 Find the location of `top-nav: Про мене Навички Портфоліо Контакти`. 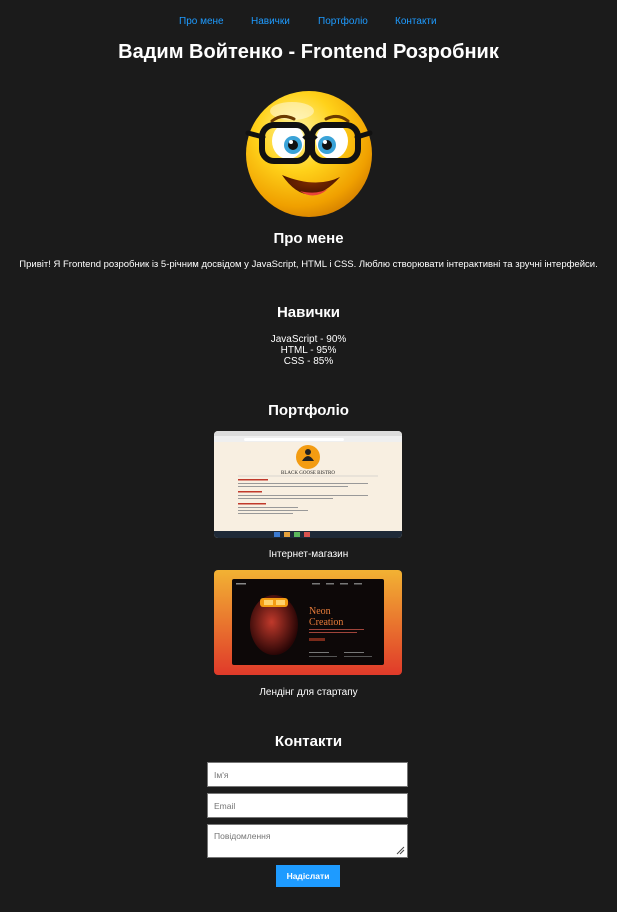

top-nav: Про мене Навички Портфоліо Контакти is located at coordinates (308, 22).